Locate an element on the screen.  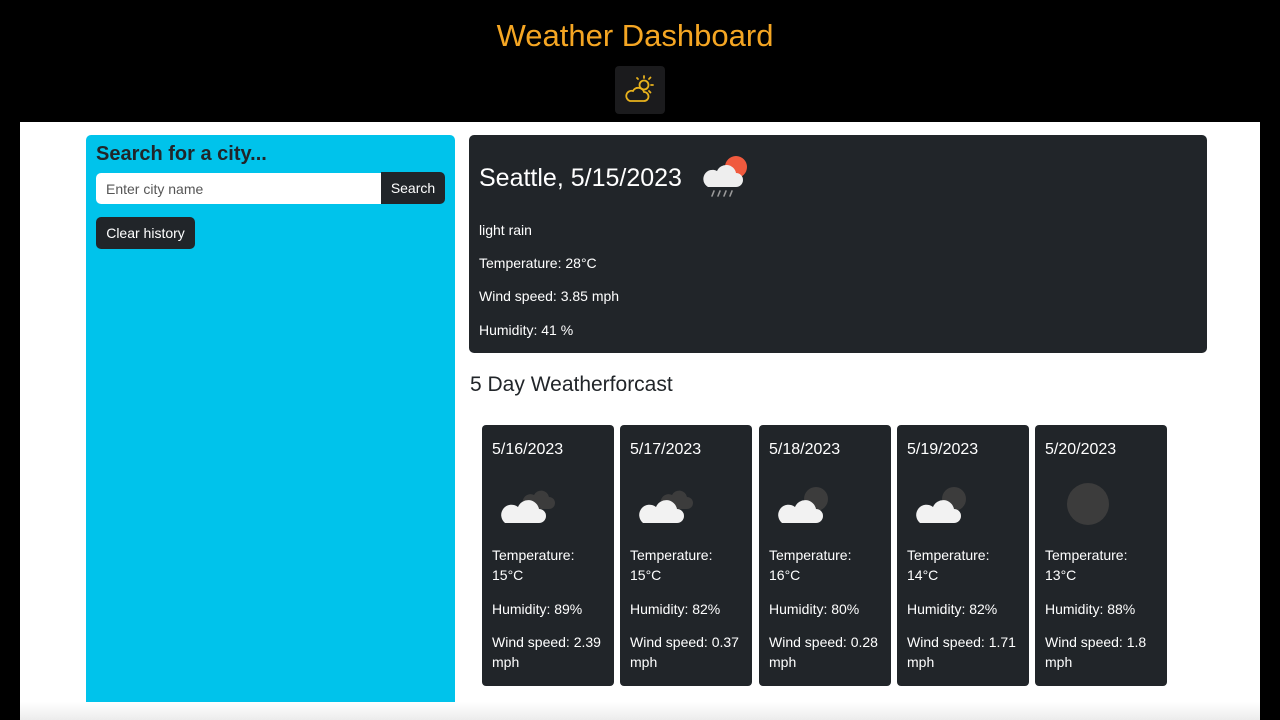
forecast-date: 5/17/2023 is located at coordinates (666, 449).